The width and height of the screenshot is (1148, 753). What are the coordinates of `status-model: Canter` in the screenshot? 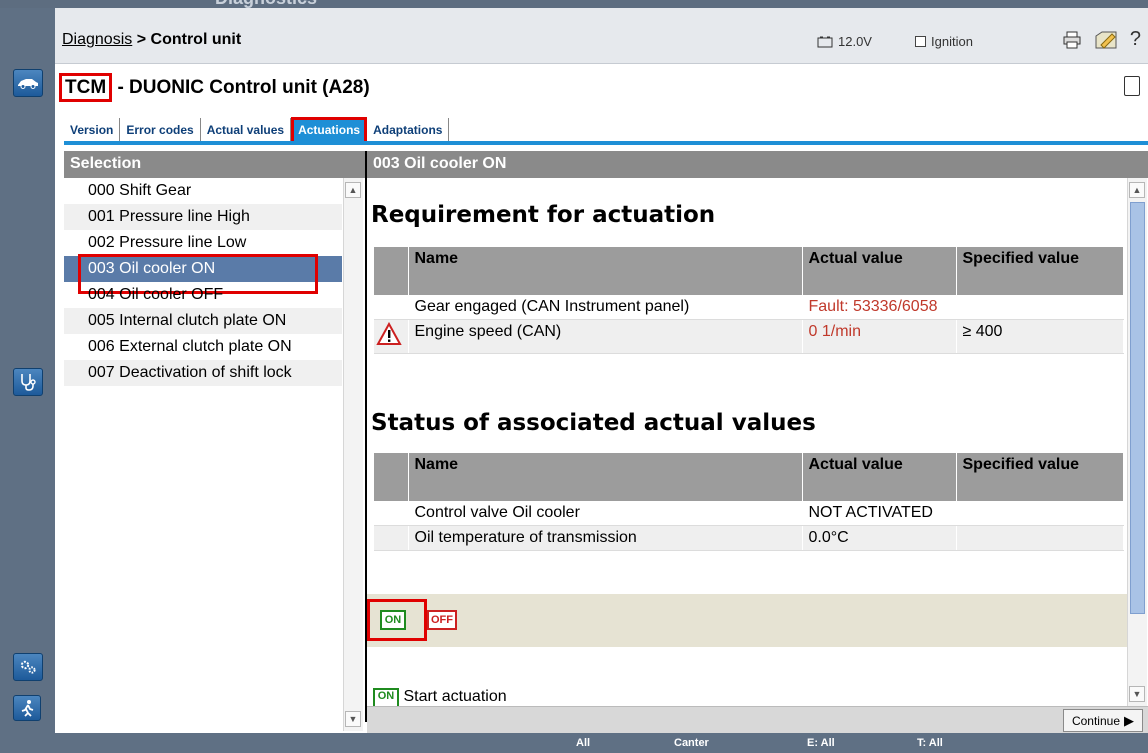 It's located at (691, 743).